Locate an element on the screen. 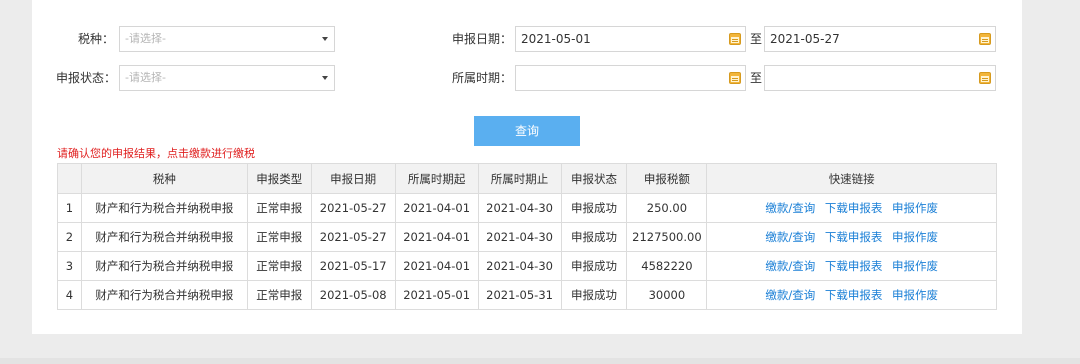  date-range-to-label: 至 is located at coordinates (756, 39).